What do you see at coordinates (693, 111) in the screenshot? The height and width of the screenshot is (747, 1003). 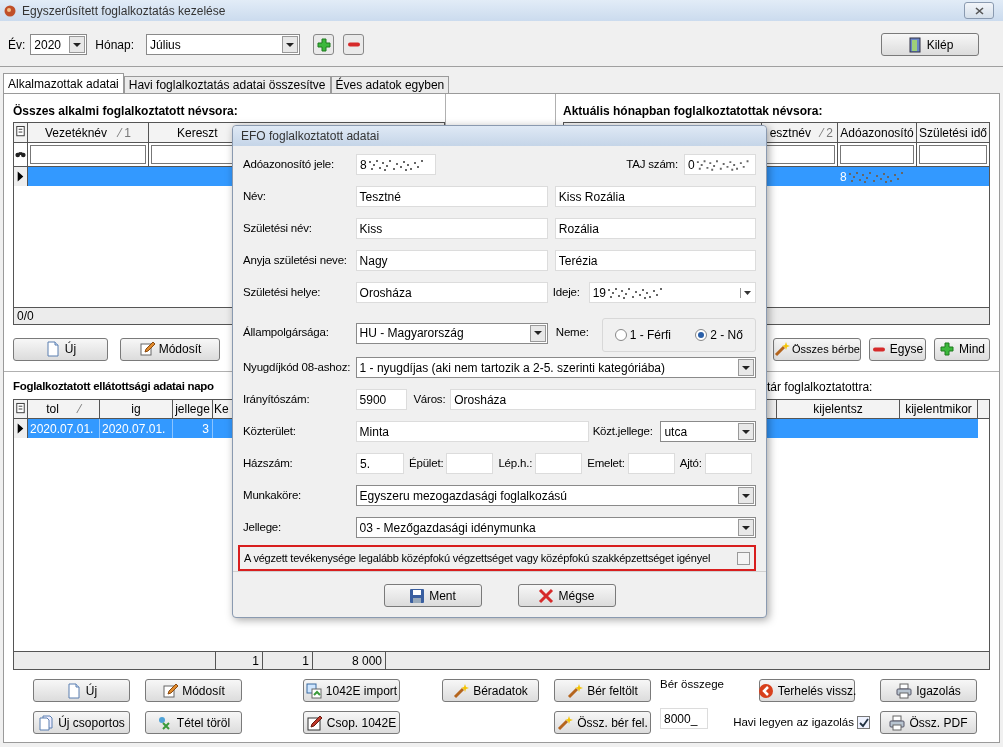 I see `panel-title: Aktuális hónapban foglalkoztatottak névsora:` at bounding box center [693, 111].